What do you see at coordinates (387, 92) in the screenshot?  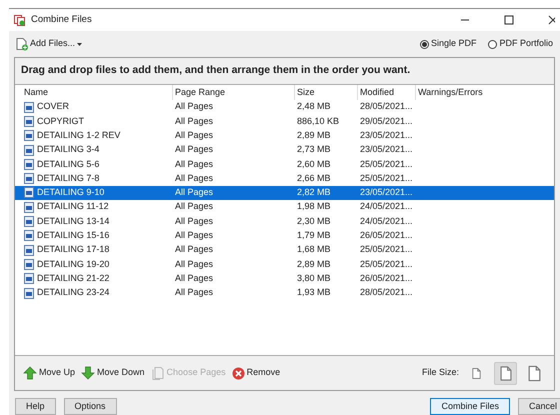 I see `column-header: Modified` at bounding box center [387, 92].